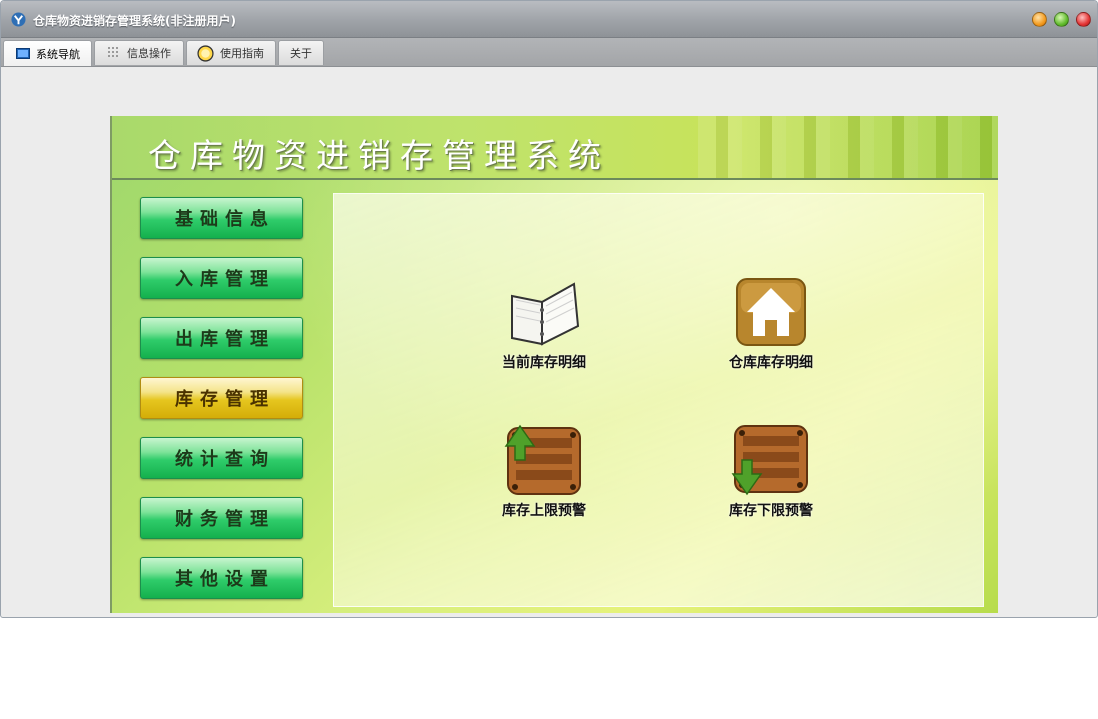  I want to click on menu-label: 出库管理, so click(225, 339).